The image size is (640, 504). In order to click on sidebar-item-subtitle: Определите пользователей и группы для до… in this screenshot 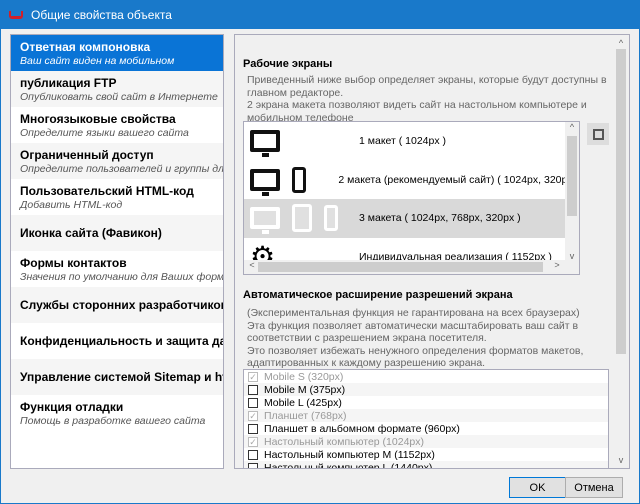, I will do `click(121, 169)`.